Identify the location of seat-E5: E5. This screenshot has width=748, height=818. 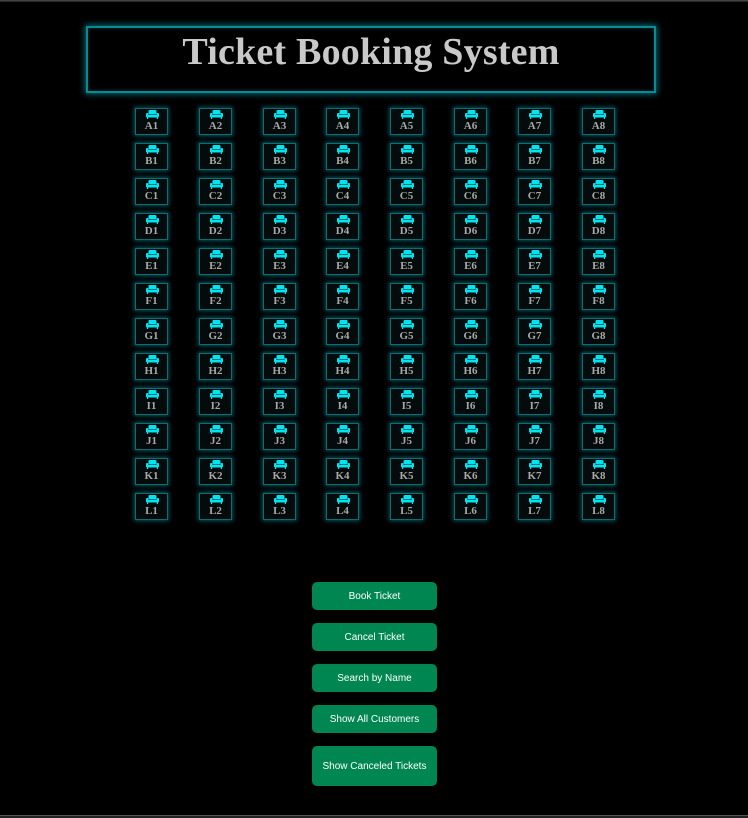
(406, 261).